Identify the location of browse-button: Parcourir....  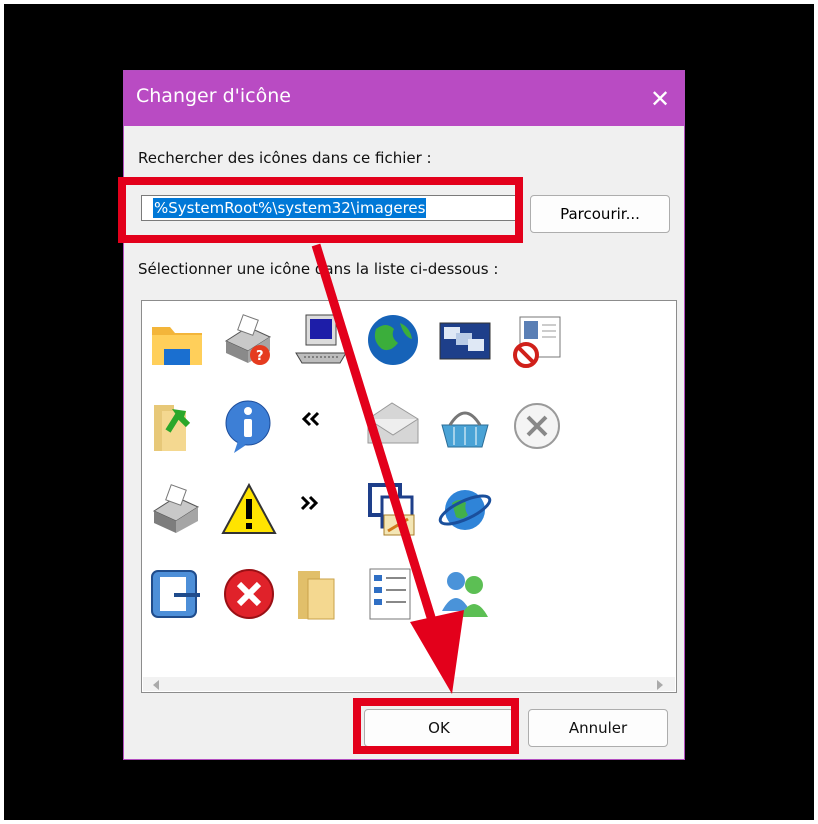
(600, 214).